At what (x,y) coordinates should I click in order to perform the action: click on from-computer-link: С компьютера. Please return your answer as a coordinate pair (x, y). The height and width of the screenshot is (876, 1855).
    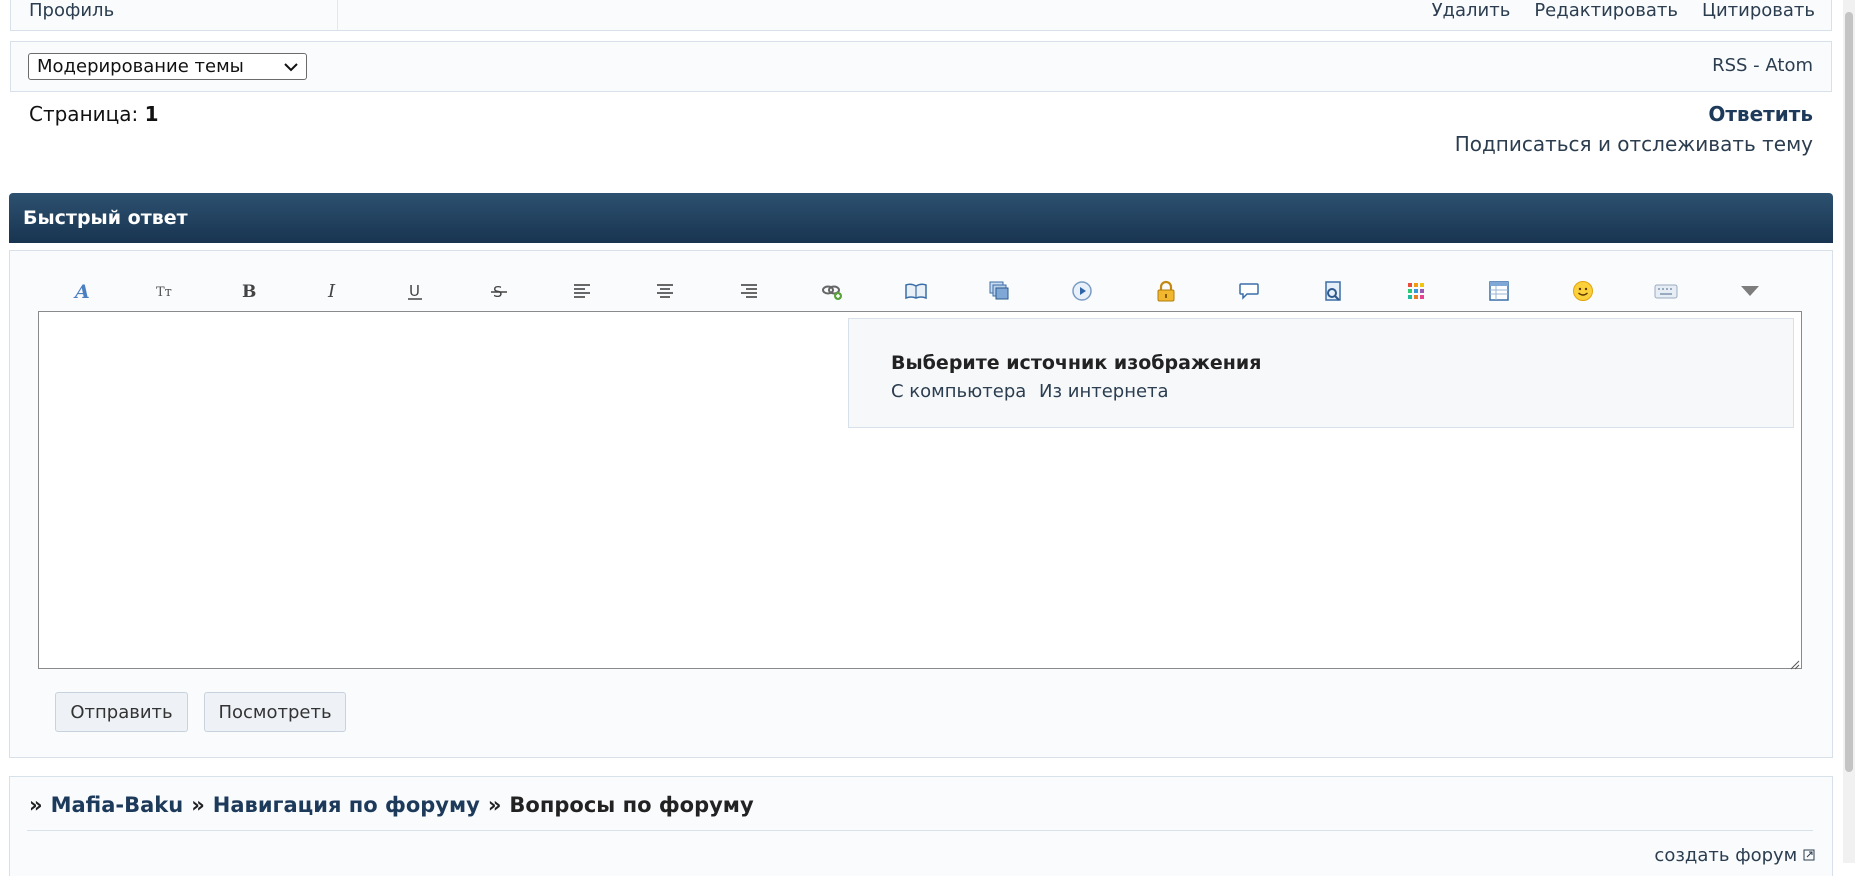
    Looking at the image, I should click on (958, 391).